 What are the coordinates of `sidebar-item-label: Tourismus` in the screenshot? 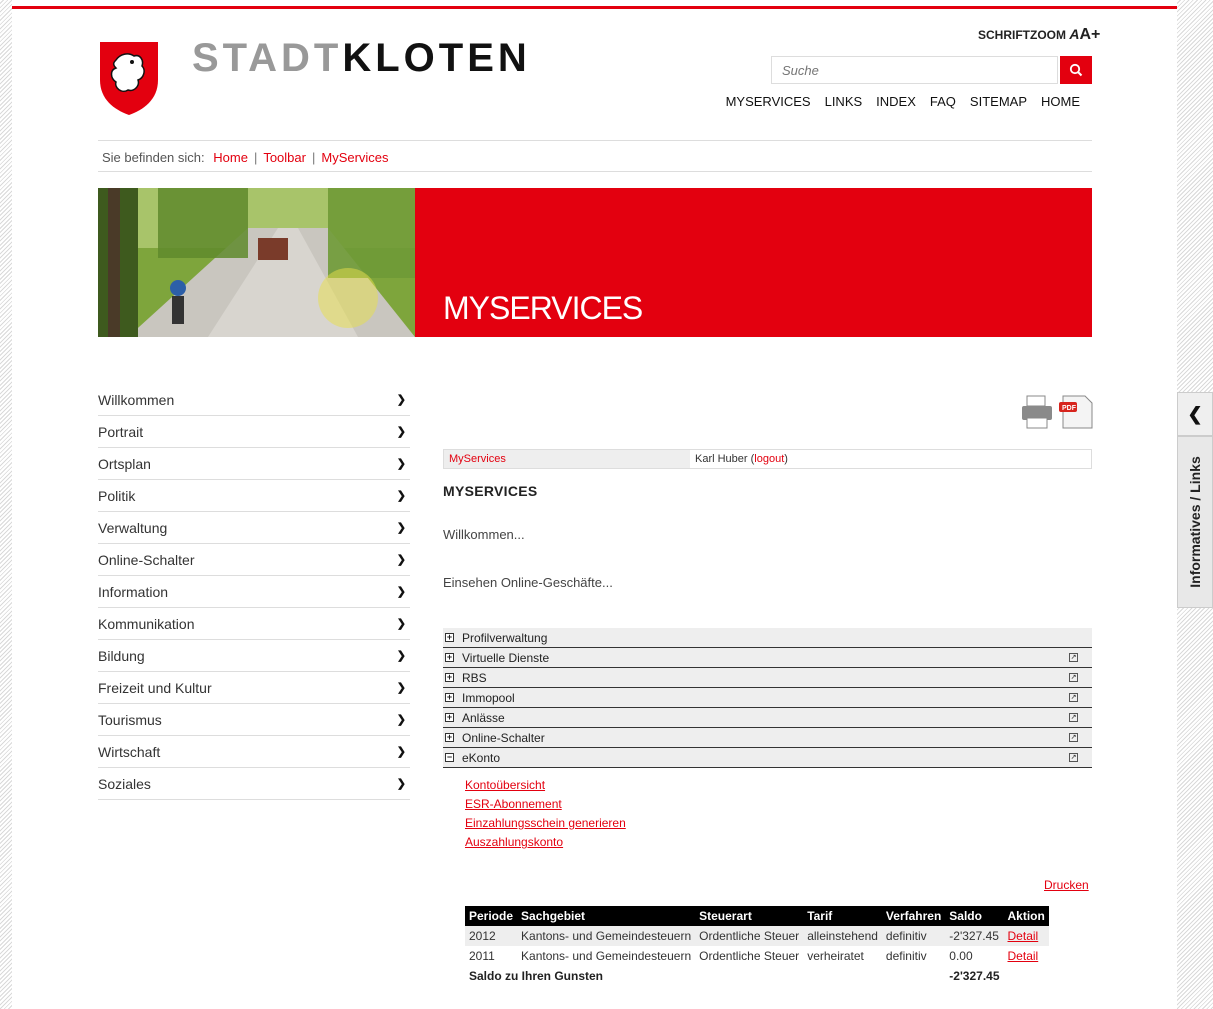 It's located at (130, 719).